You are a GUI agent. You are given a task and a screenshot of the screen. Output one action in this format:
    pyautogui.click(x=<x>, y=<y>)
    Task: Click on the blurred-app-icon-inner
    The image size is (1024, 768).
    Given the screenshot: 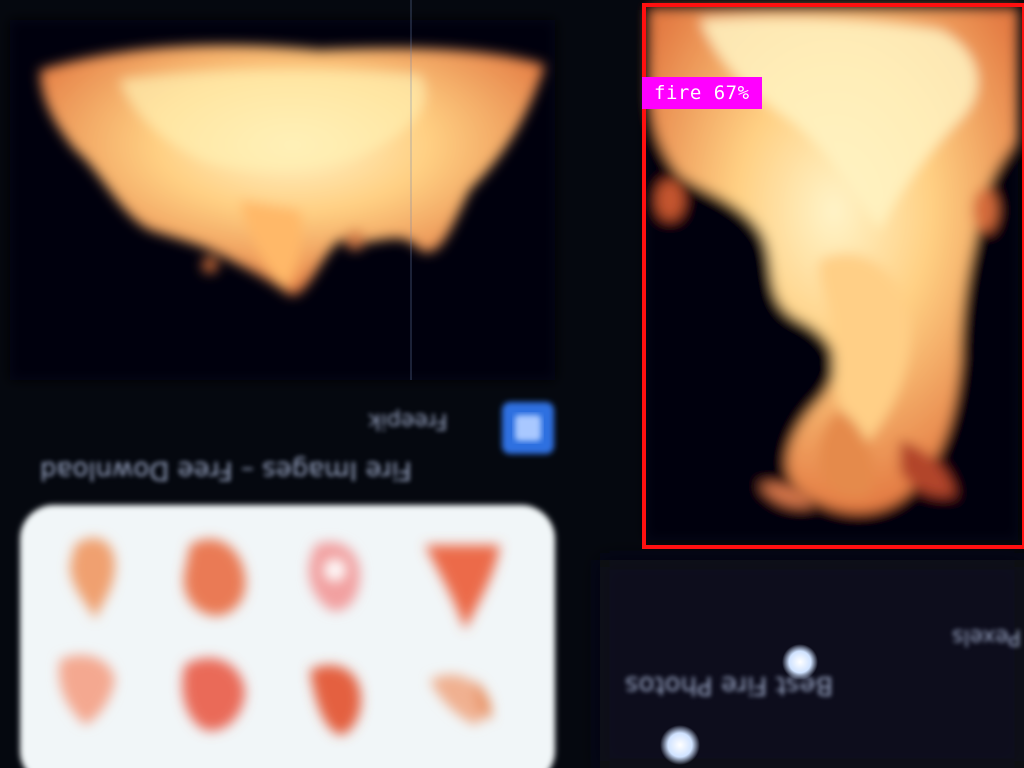 What is the action you would take?
    pyautogui.click(x=528, y=428)
    